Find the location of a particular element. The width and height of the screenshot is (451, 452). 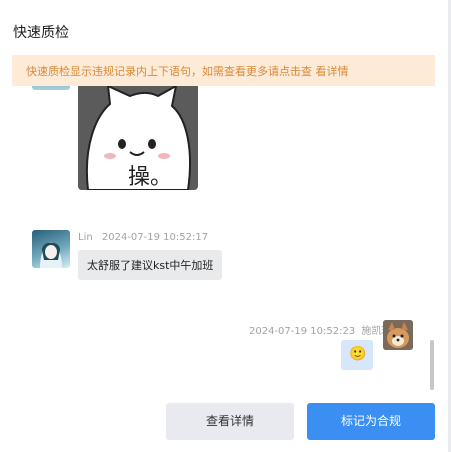

message-bubble: 太舒服了建议kst中午加班 is located at coordinates (150, 265).